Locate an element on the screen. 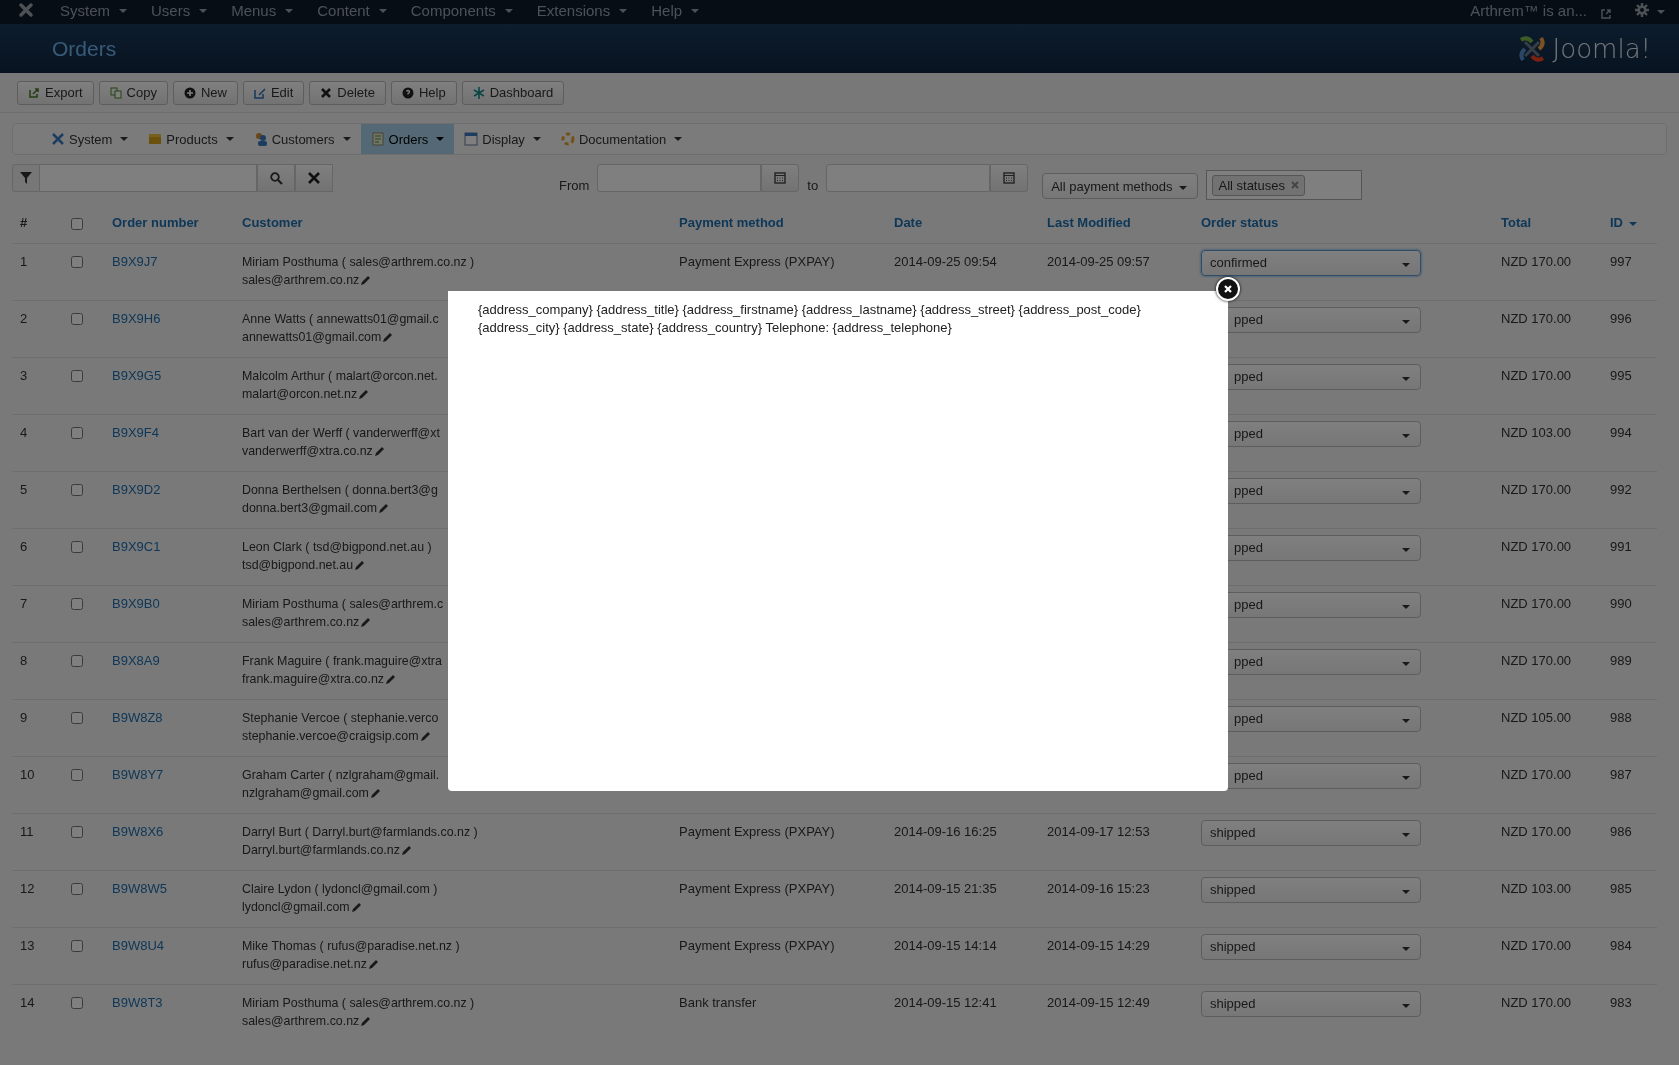 The height and width of the screenshot is (1065, 1679). order-link: B9X9H6 is located at coordinates (136, 318).